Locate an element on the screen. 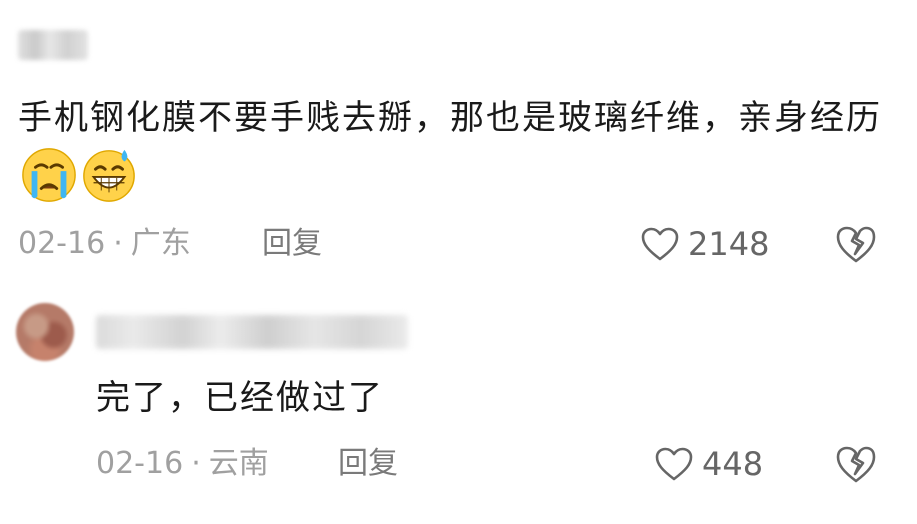 This screenshot has height=524, width=917. like-button: 448 is located at coordinates (708, 464).